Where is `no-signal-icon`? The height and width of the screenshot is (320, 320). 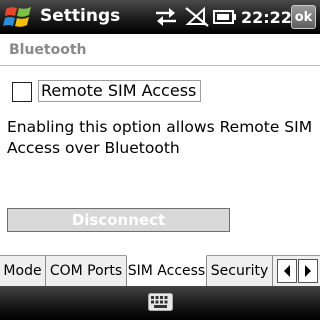
no-signal-icon is located at coordinates (197, 17).